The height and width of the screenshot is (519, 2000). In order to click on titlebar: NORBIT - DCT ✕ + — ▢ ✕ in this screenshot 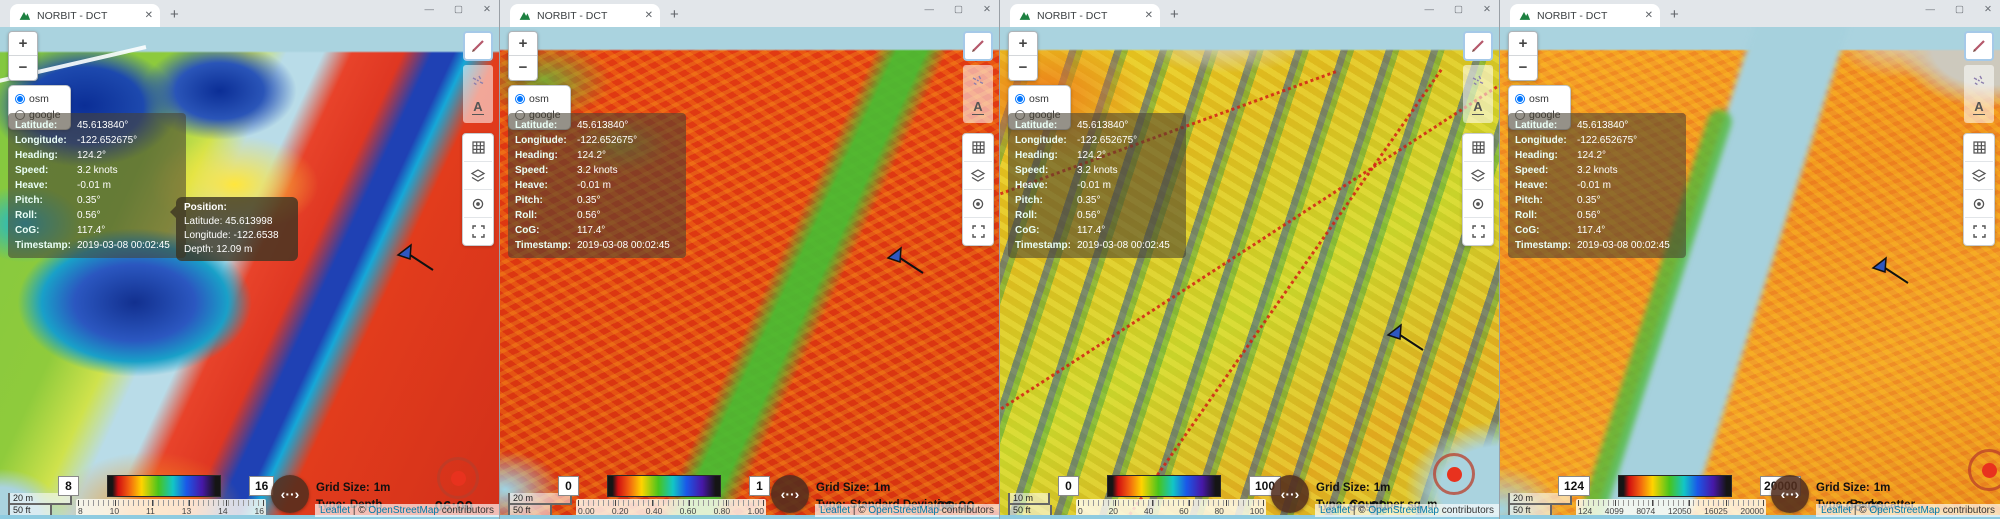, I will do `click(1750, 14)`.